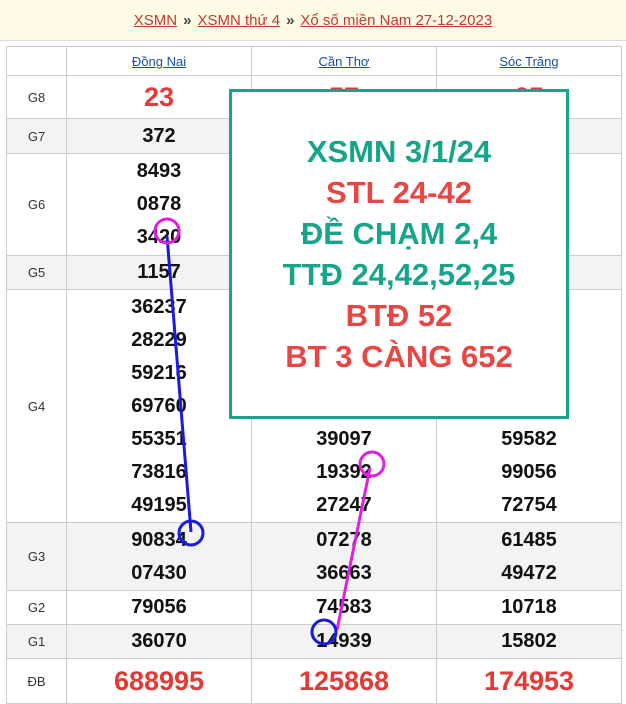 The width and height of the screenshot is (626, 704). I want to click on overlay-line: ĐỀ CHẠM 2,4, so click(399, 233).